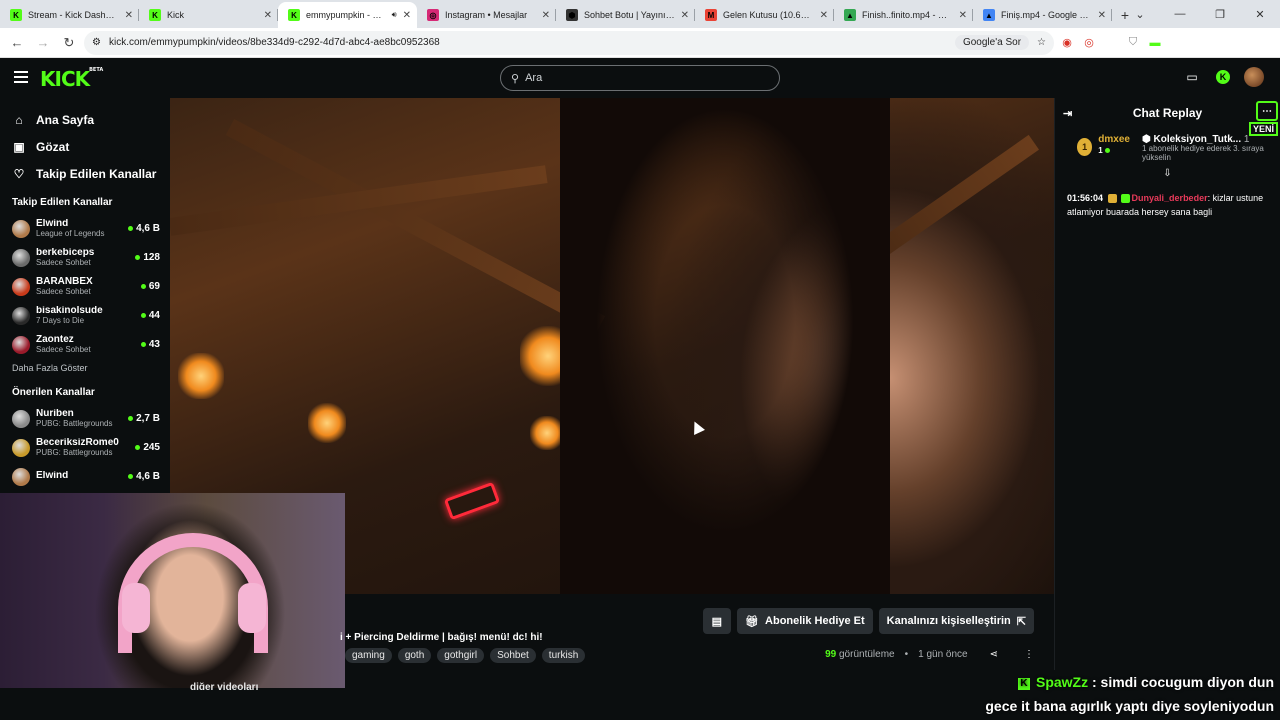 Image resolution: width=1280 pixels, height=720 pixels. What do you see at coordinates (989, 15) in the screenshot?
I see `tab-favicon-icon: ▲` at bounding box center [989, 15].